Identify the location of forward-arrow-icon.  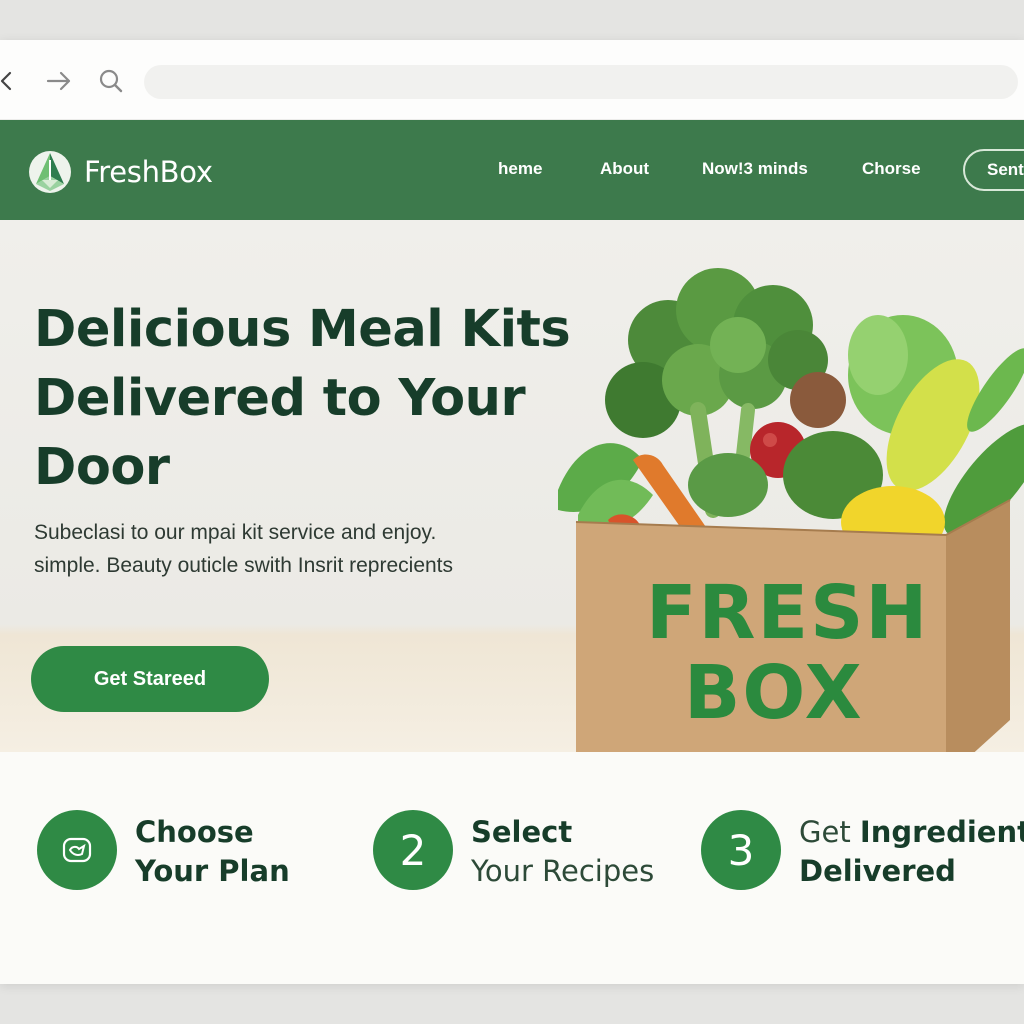
(59, 81).